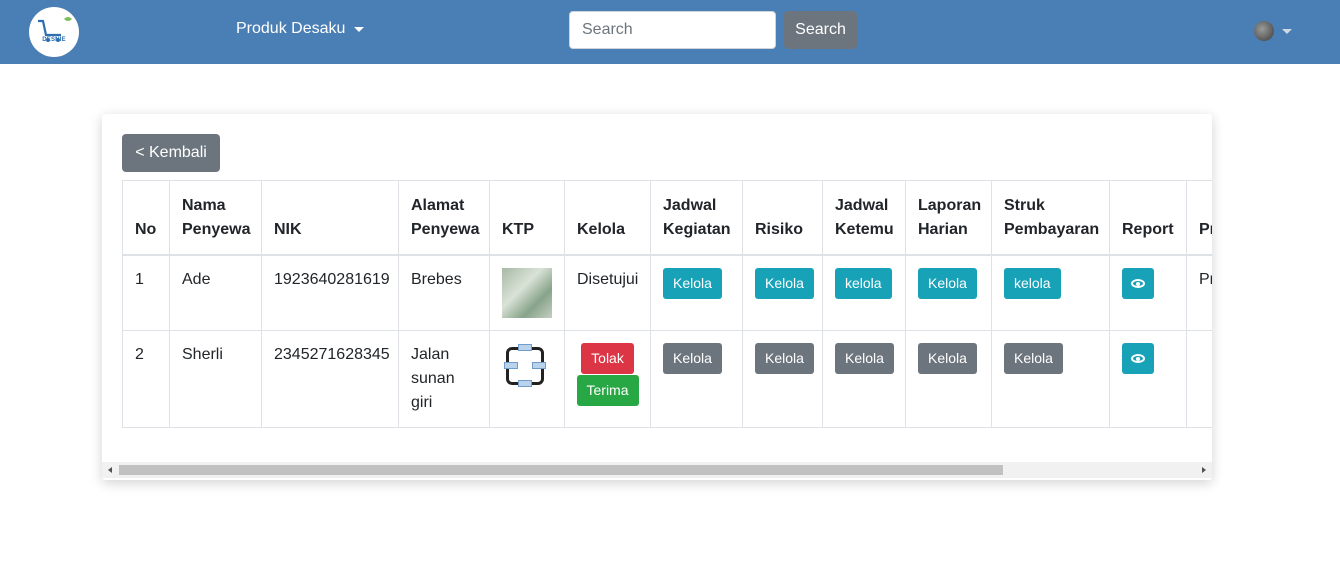  I want to click on cell-nama: Sherli, so click(215, 378).